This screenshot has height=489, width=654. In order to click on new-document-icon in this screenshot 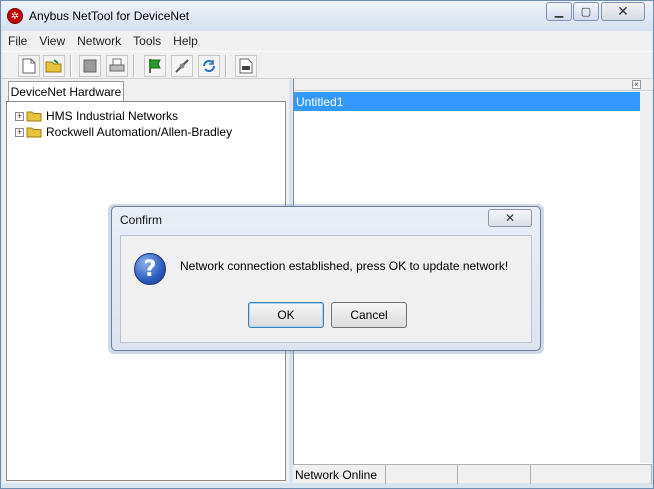, I will do `click(29, 66)`.